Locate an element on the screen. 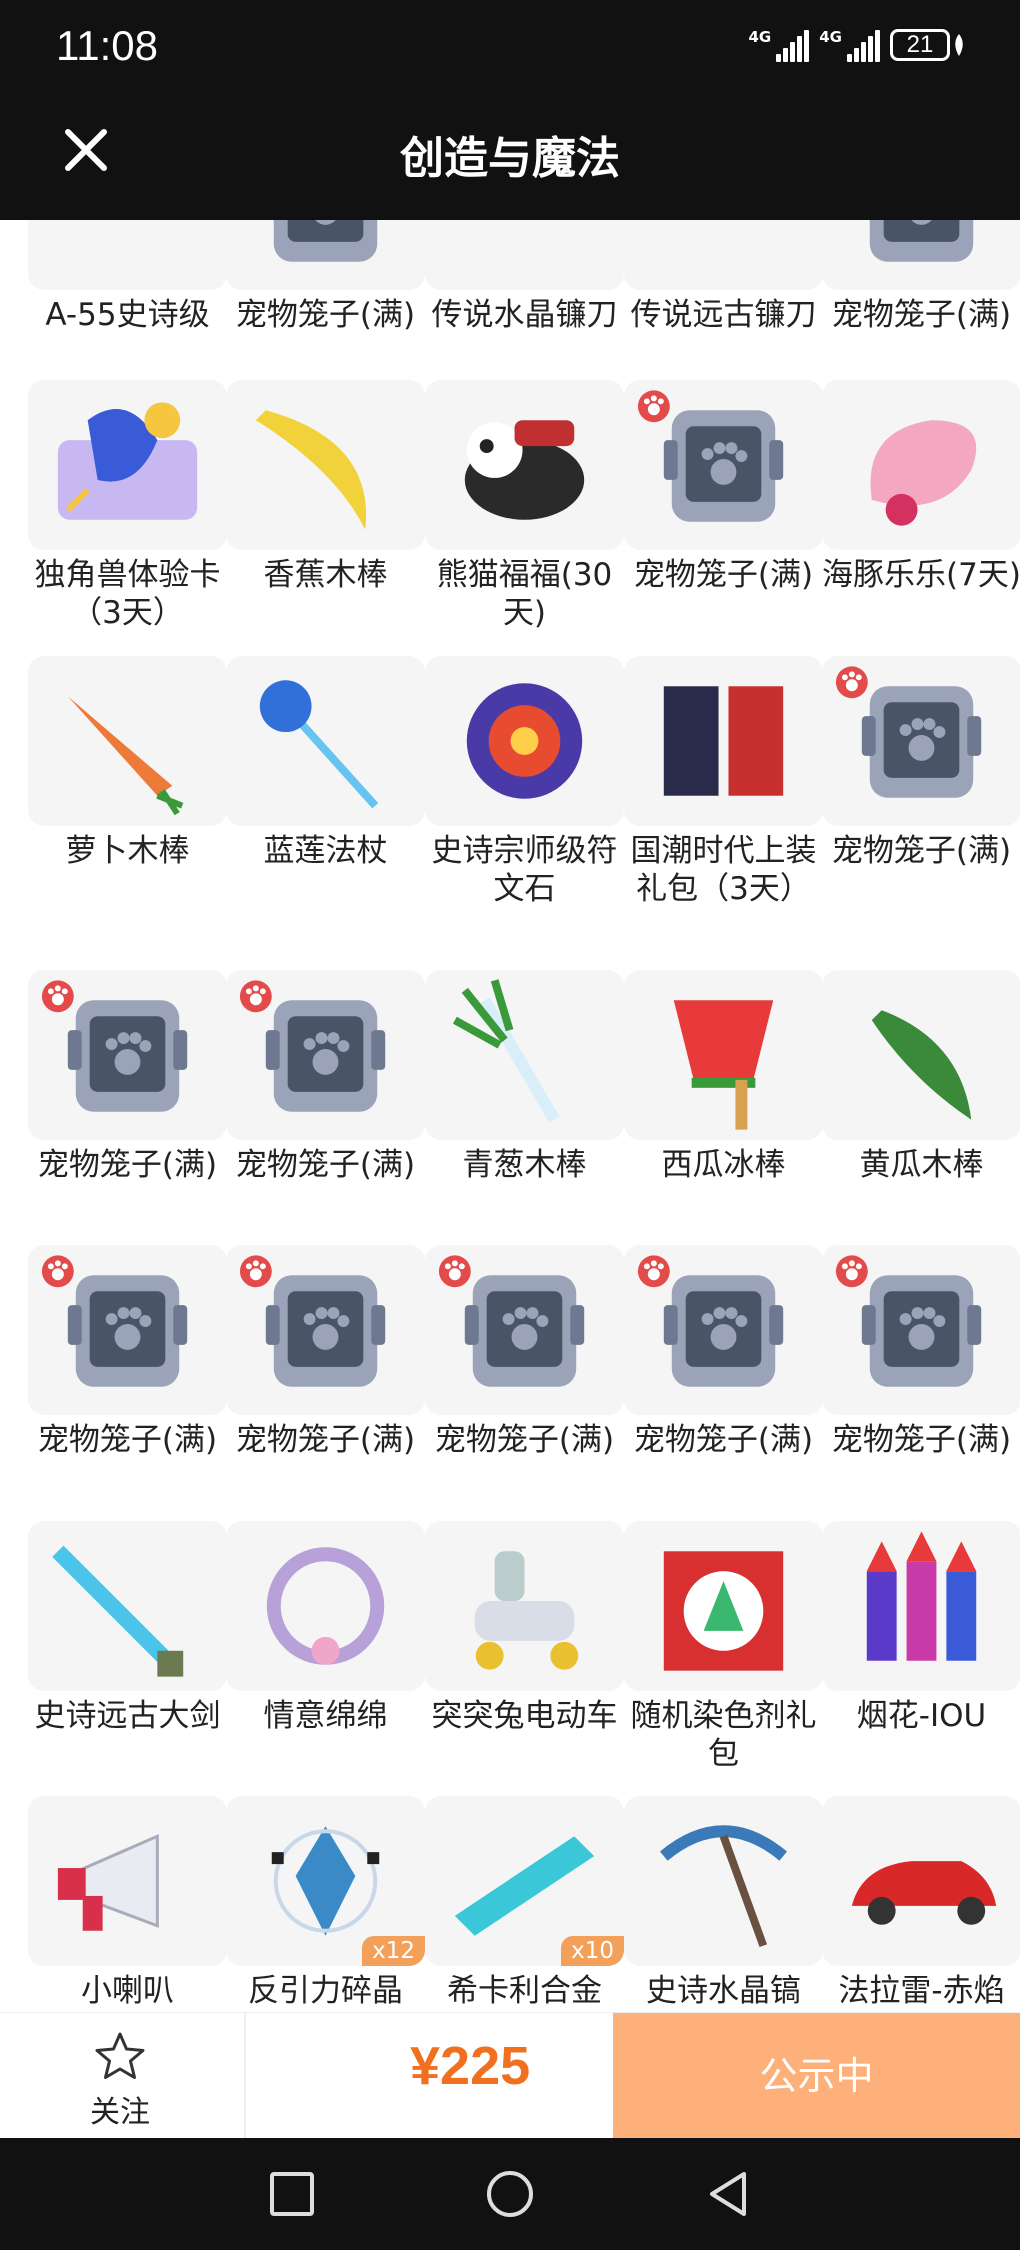  item-name: 反引力碎晶 is located at coordinates (325, 1991).